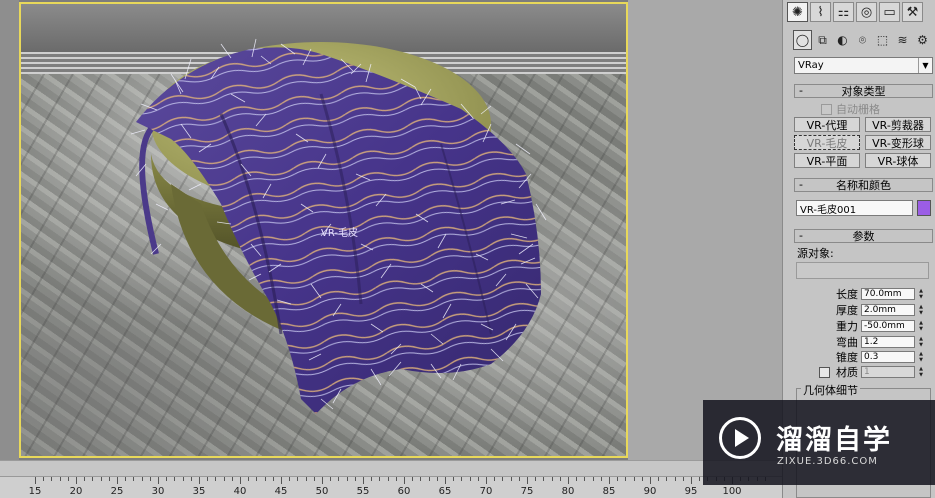 The width and height of the screenshot is (935, 498). I want to click on length-field: 70.0mm, so click(888, 293).